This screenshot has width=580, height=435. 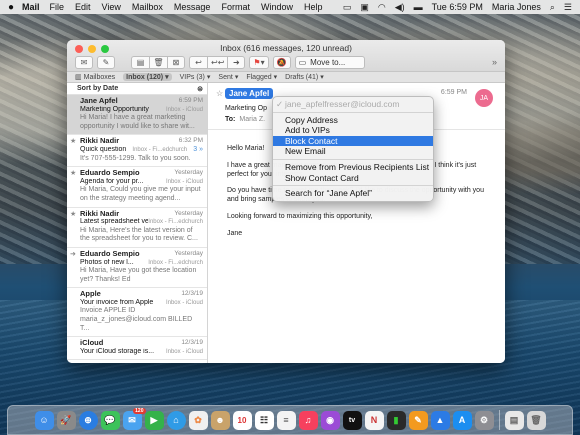 I want to click on menu-window: Window, so click(x=277, y=7).